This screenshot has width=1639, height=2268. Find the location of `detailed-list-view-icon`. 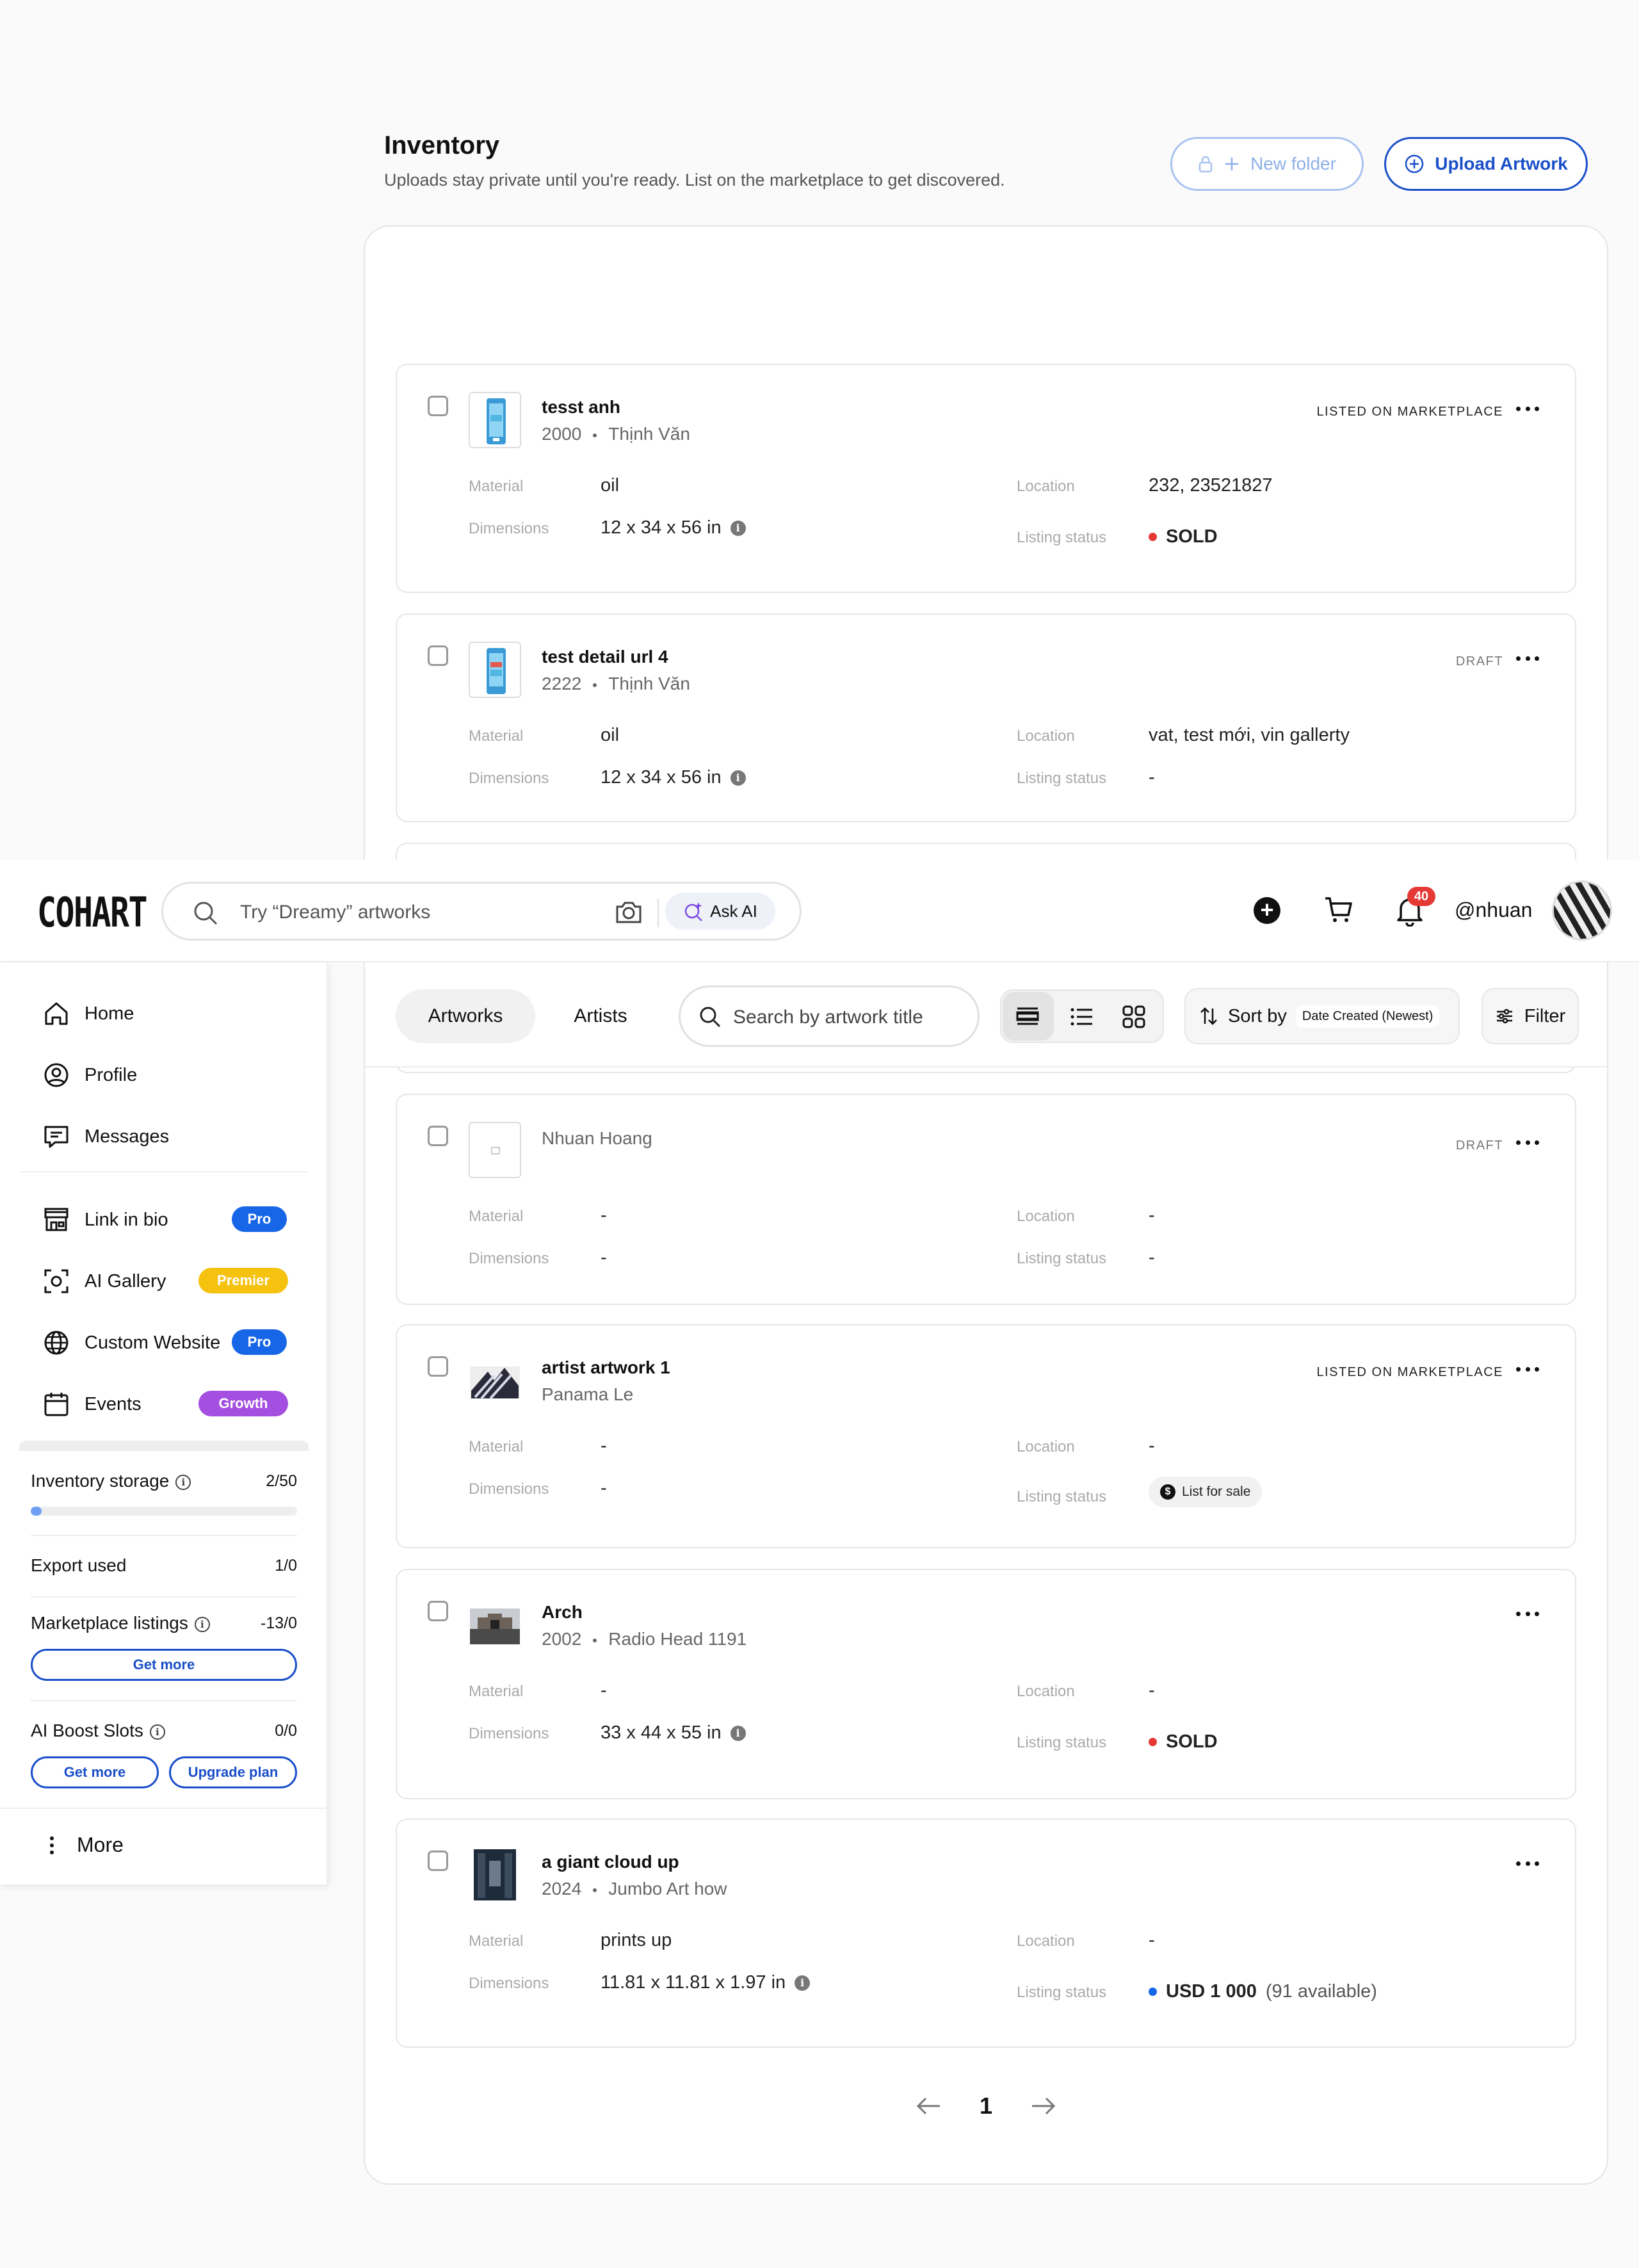

detailed-list-view-icon is located at coordinates (1027, 1017).